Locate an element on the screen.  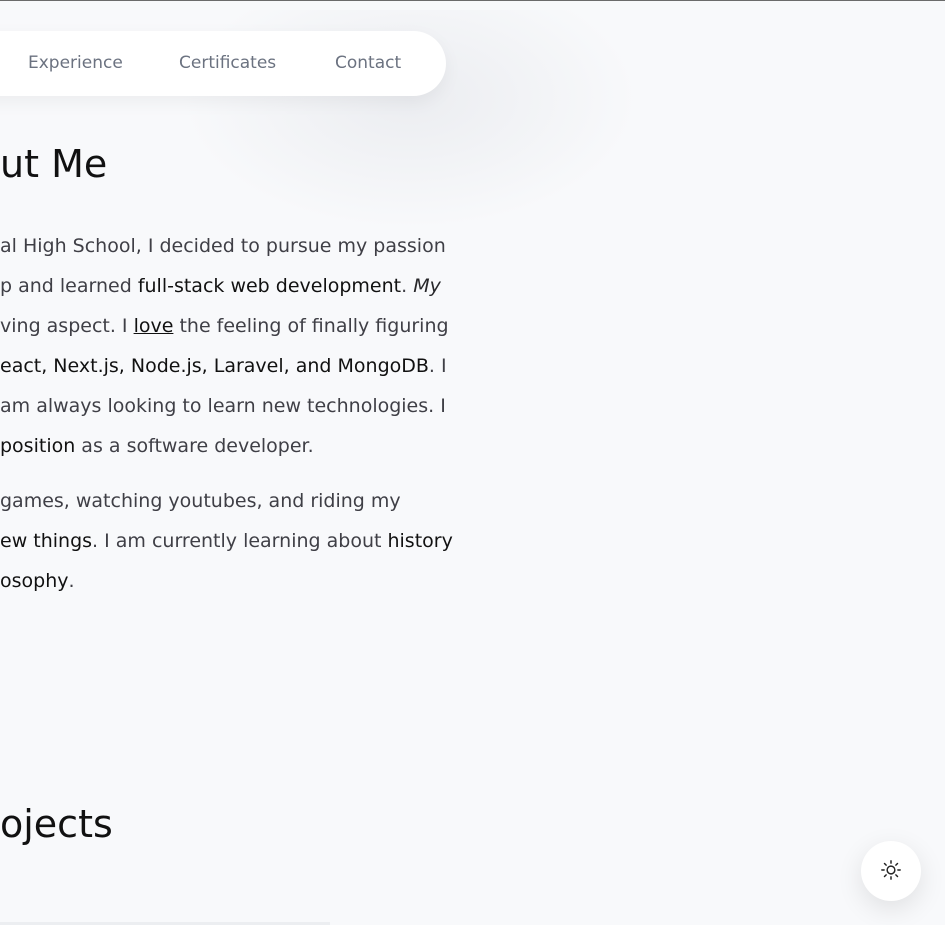
text: games, watching youtubes, and riding my is located at coordinates (200, 501).